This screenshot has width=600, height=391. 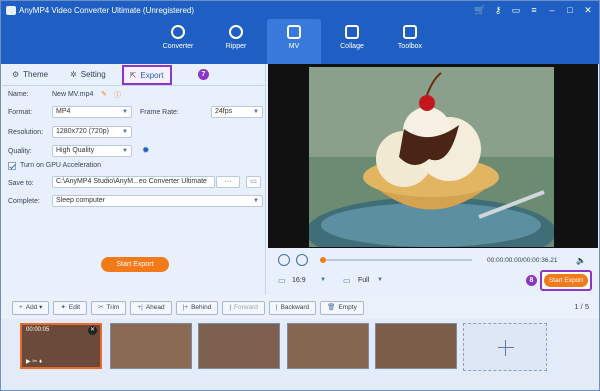 I want to click on resolution-select: 1280x720 (720p) ▼, so click(x=92, y=132).